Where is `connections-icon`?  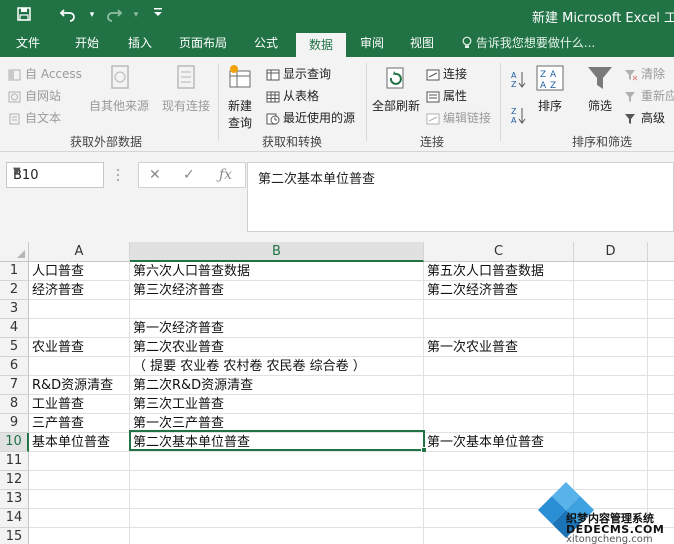
connections-icon is located at coordinates (433, 75).